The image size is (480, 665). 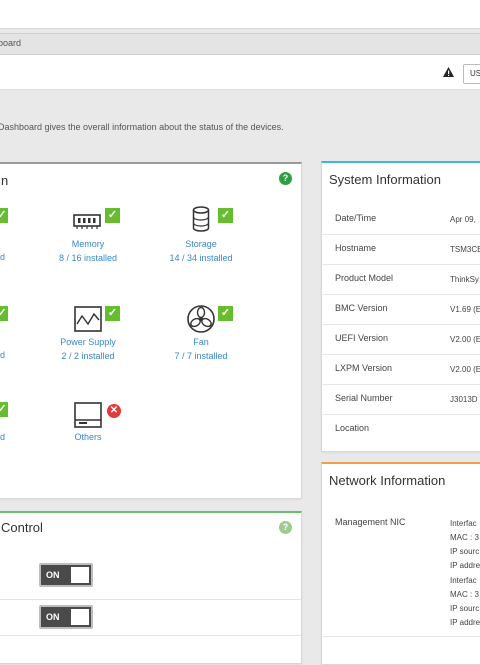 I want to click on memory-status-link: 8 / 16 installed, so click(x=88, y=258).